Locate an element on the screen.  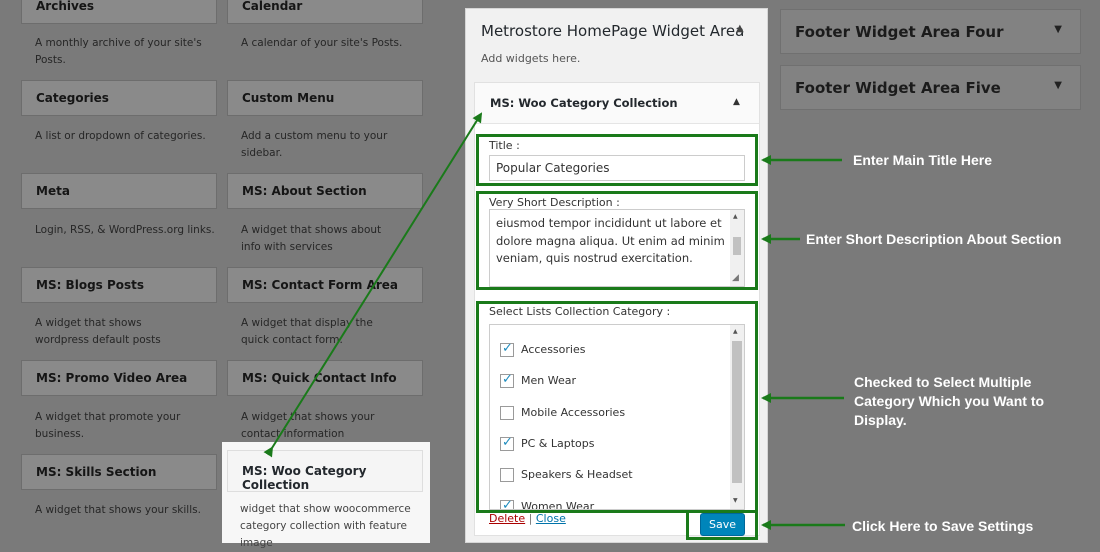
annotation-description: Enter Short Description About Section is located at coordinates (934, 239).